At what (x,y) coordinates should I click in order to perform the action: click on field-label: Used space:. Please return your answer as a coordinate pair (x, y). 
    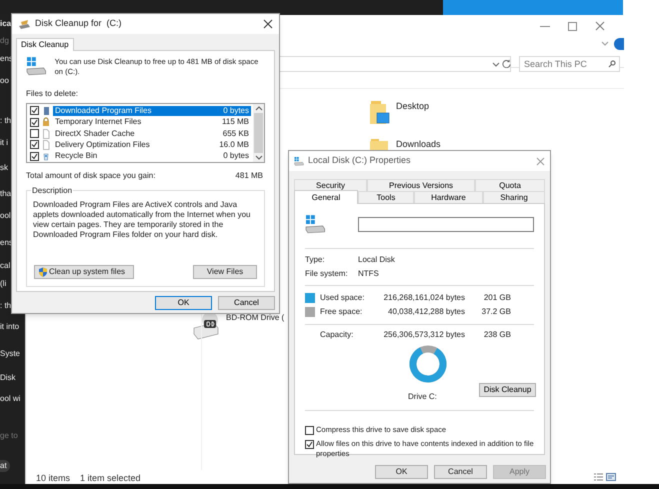
    Looking at the image, I should click on (343, 298).